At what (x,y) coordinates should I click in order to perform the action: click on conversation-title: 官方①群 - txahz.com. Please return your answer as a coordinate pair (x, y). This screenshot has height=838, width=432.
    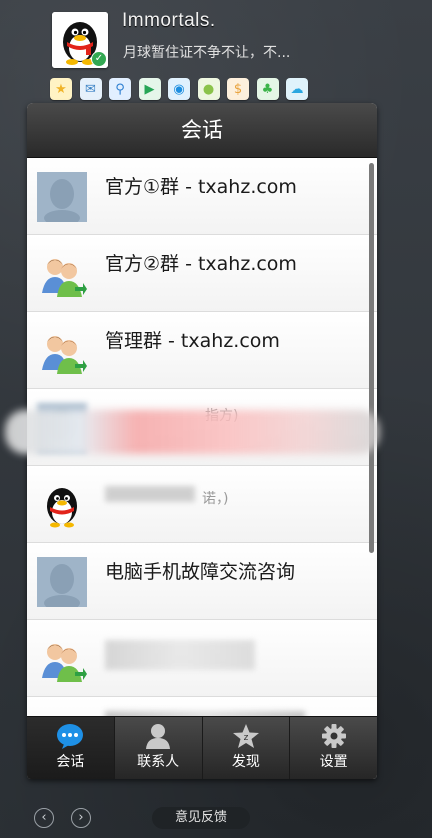
    Looking at the image, I should click on (201, 187).